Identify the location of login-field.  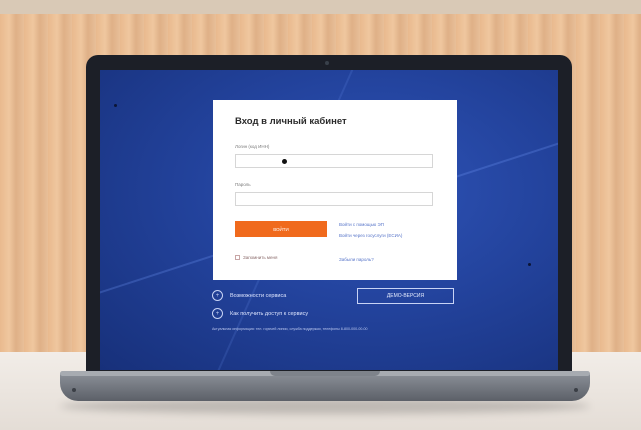
(334, 161).